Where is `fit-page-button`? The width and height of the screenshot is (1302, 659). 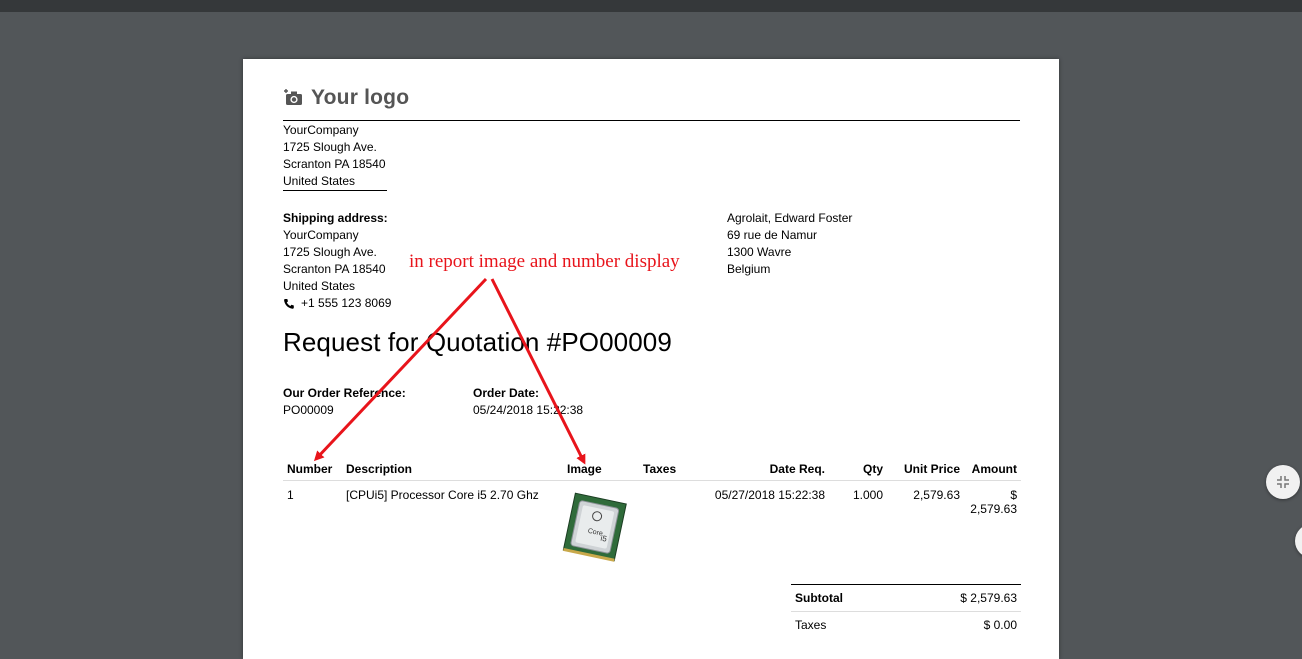 fit-page-button is located at coordinates (1283, 482).